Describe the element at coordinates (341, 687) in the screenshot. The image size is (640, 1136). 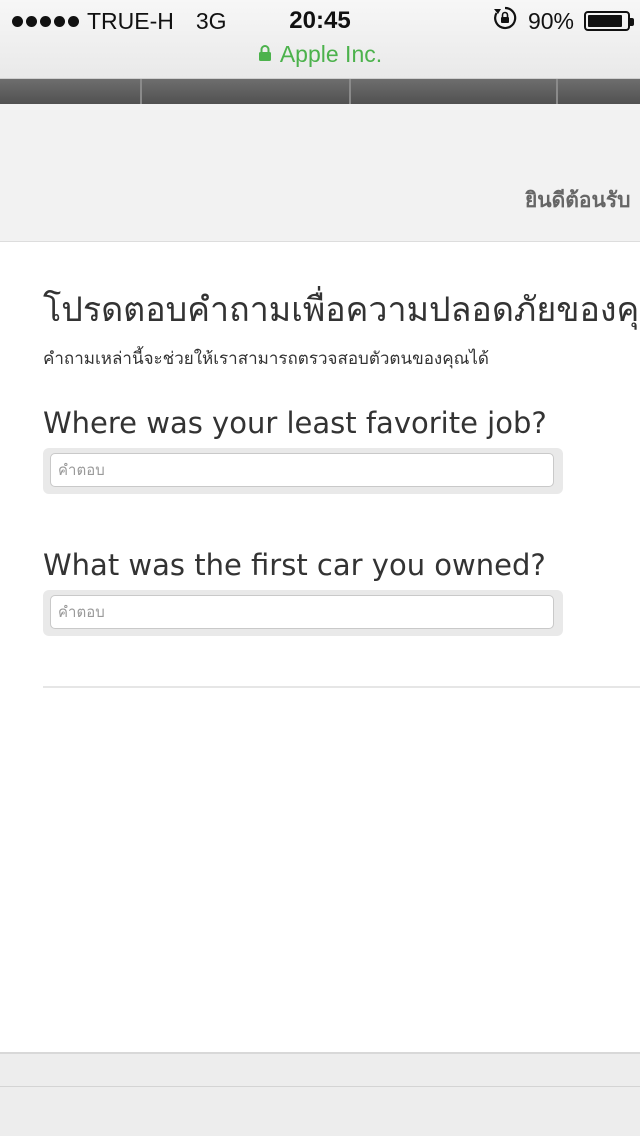
I see `section-divider` at that location.